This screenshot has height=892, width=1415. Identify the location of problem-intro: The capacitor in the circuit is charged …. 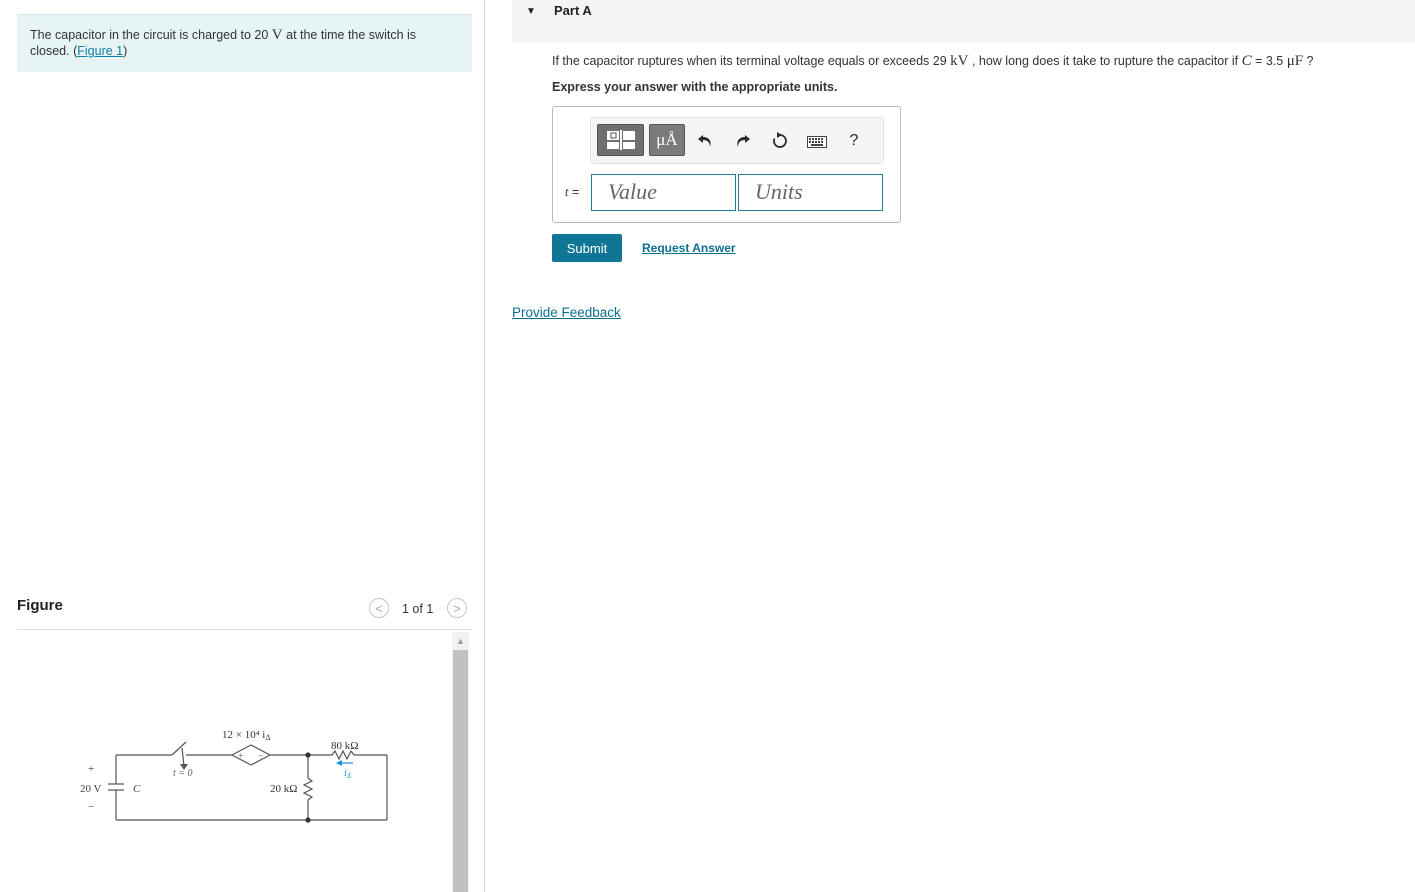
(244, 43).